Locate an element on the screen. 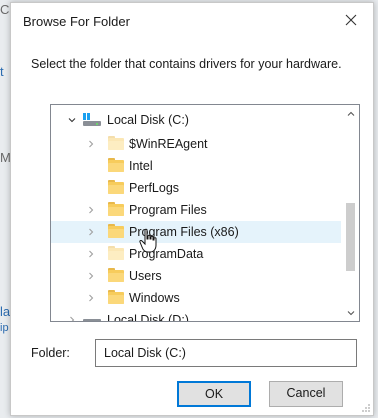 This screenshot has height=418, width=378. tree-item-intel: Intel is located at coordinates (196, 166).